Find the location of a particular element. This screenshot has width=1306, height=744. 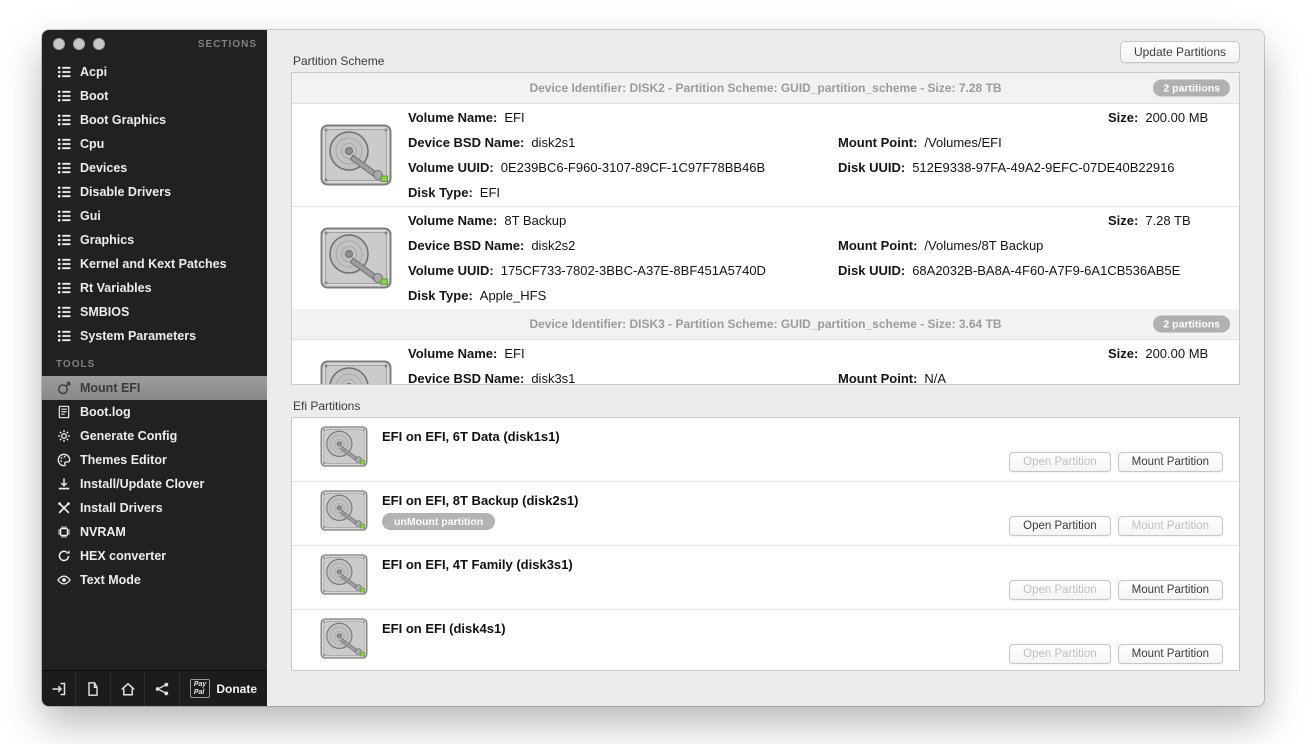

efi-partitions-label: Efi Partitions is located at coordinates (327, 406).